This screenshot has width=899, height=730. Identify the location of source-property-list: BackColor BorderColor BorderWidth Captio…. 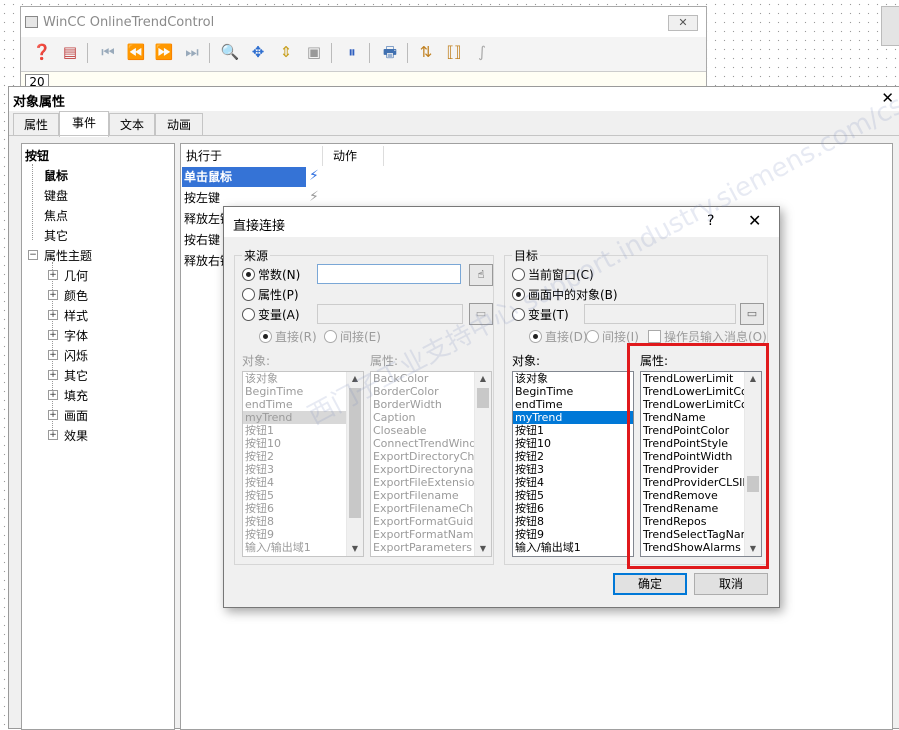
(431, 464).